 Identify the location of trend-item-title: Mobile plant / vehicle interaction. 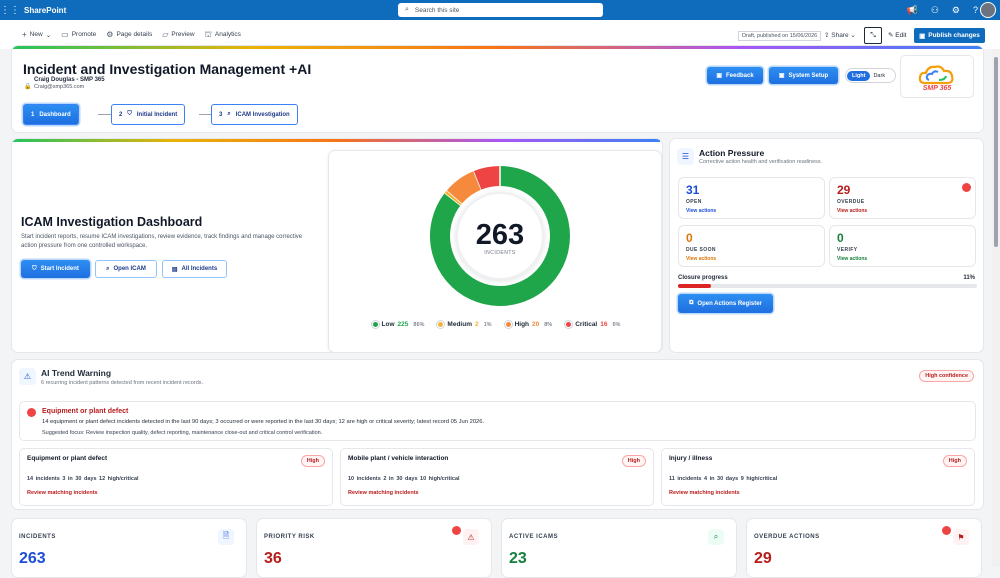
(398, 458).